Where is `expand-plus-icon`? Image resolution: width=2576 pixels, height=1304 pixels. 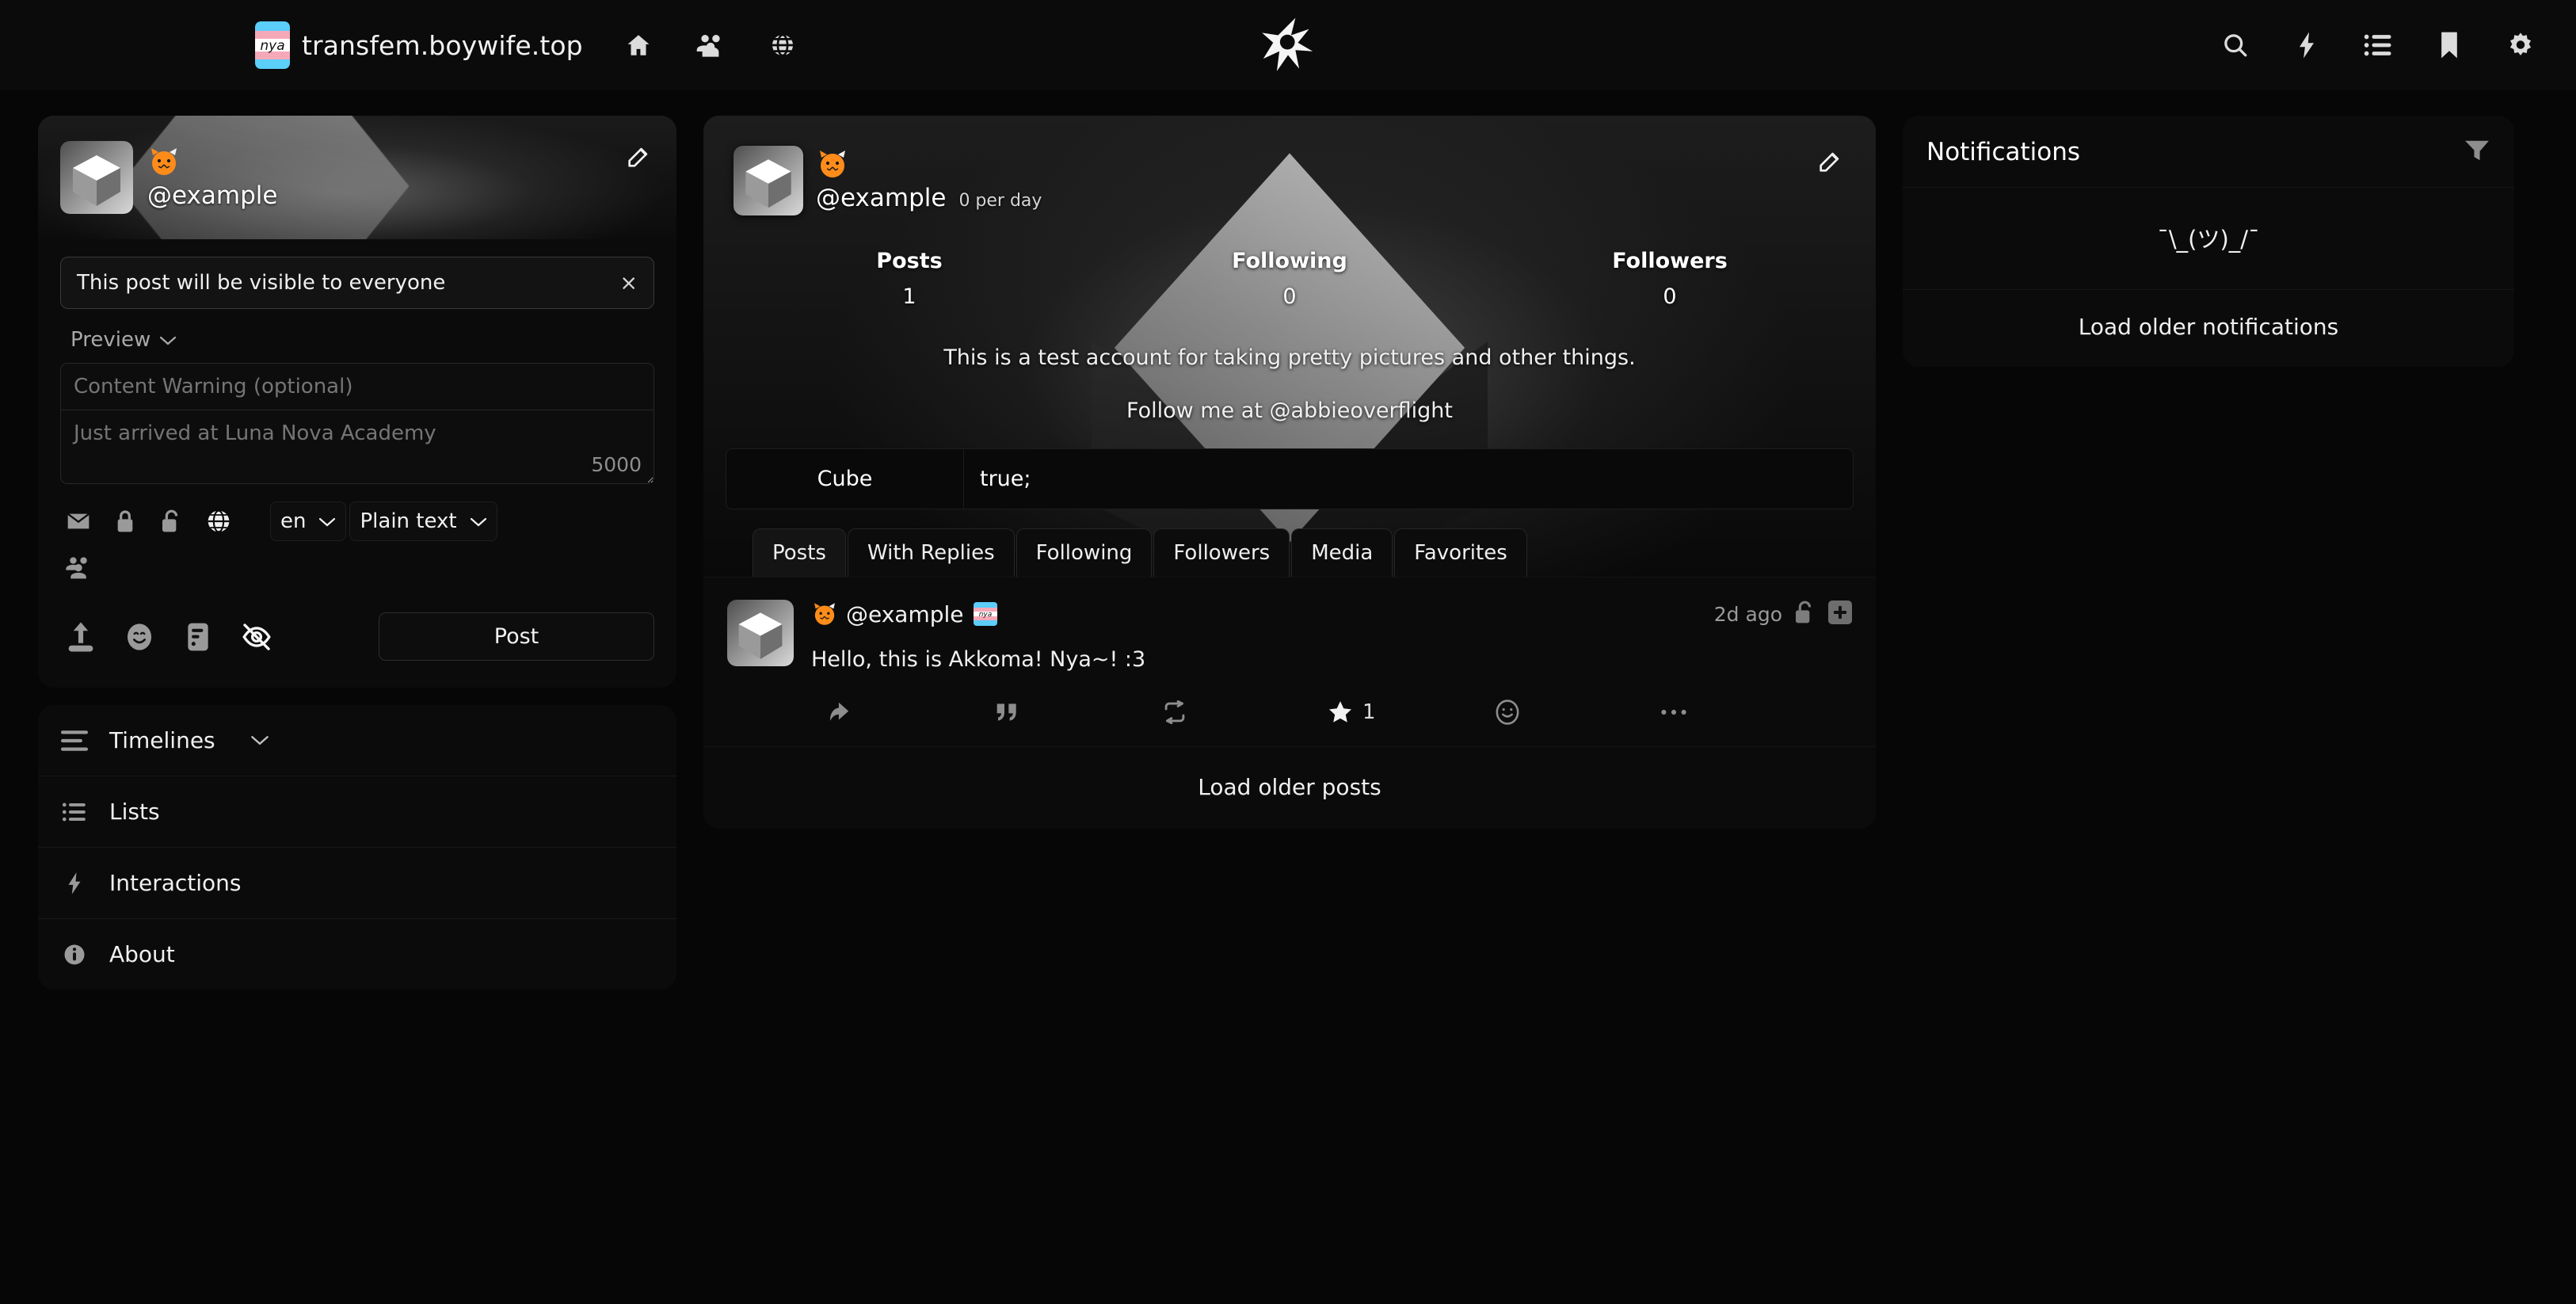 expand-plus-icon is located at coordinates (1840, 614).